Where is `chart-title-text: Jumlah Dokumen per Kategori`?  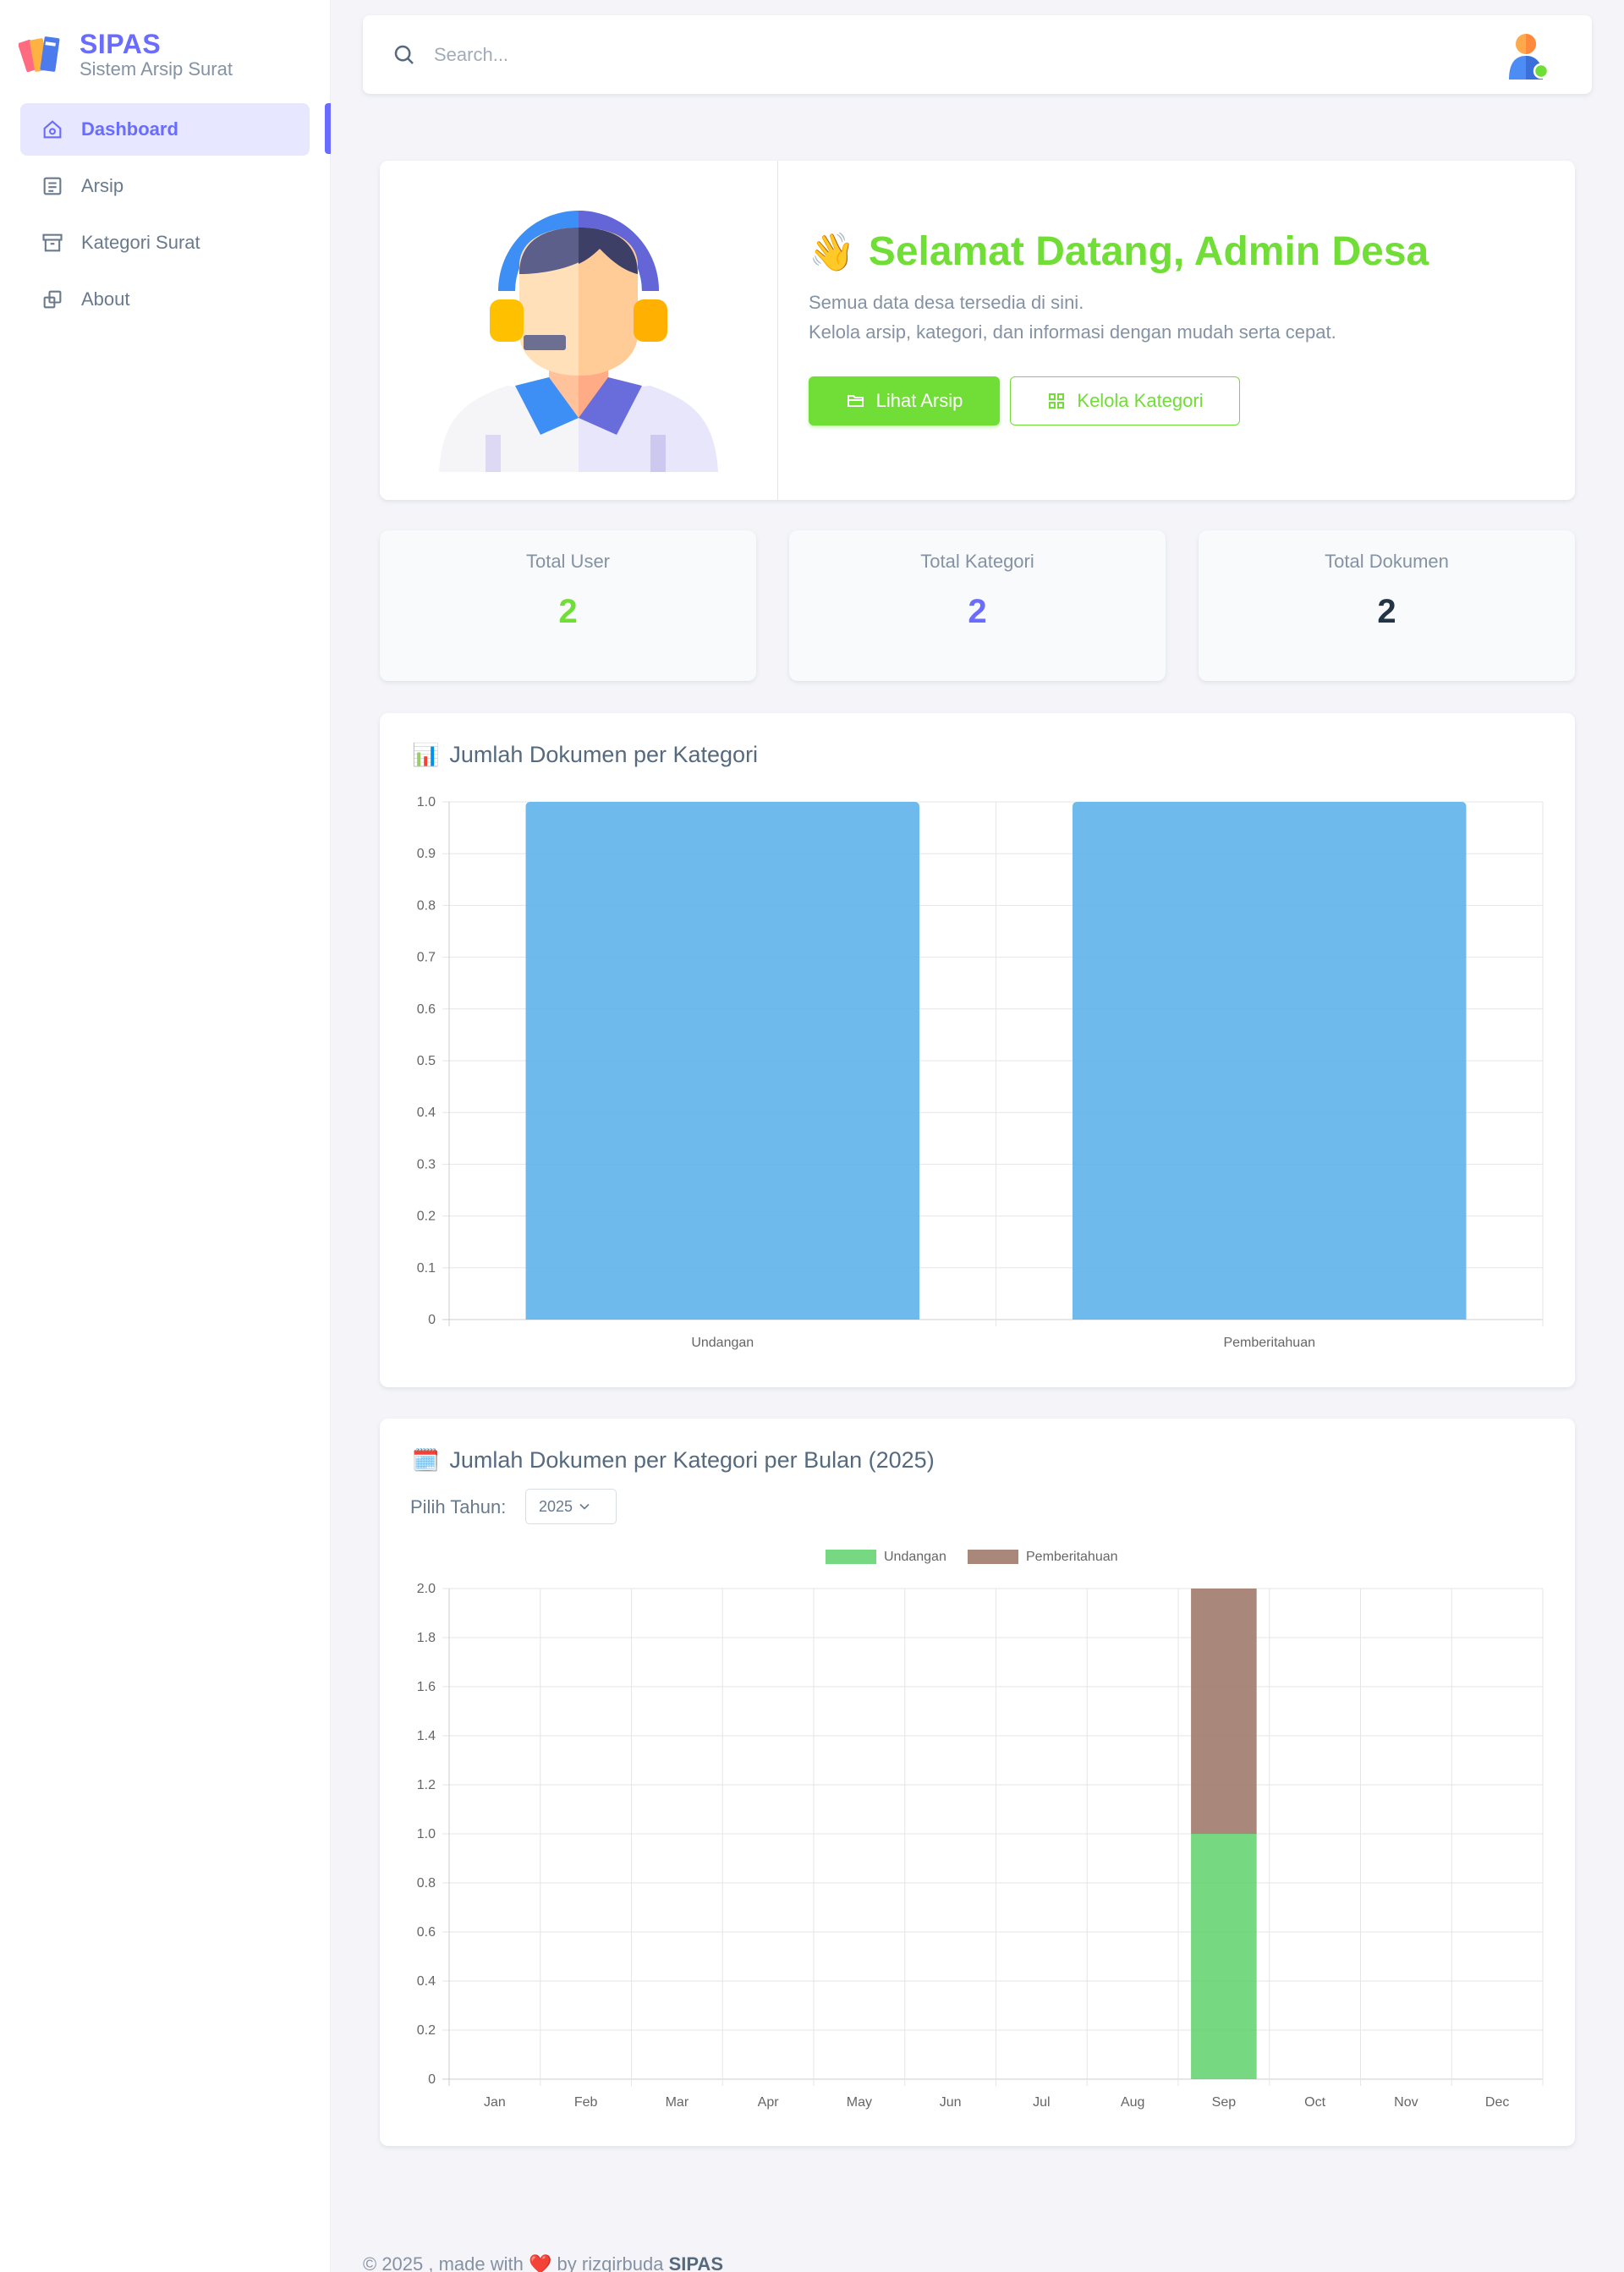 chart-title-text: Jumlah Dokumen per Kategori is located at coordinates (604, 754).